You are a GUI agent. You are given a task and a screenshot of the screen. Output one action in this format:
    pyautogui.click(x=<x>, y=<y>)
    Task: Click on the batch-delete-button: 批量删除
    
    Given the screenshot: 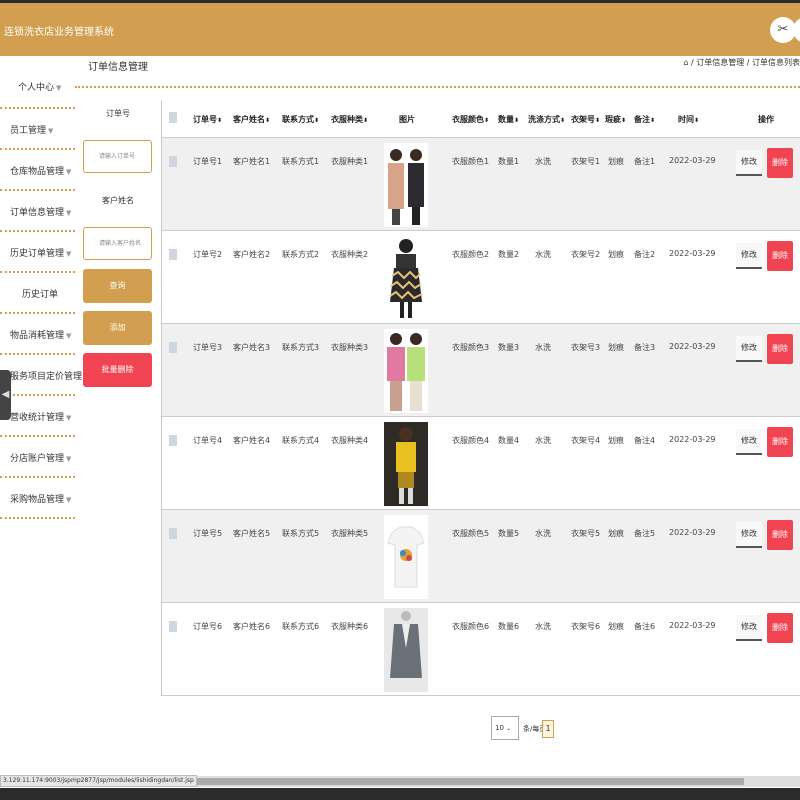 What is the action you would take?
    pyautogui.click(x=117, y=370)
    